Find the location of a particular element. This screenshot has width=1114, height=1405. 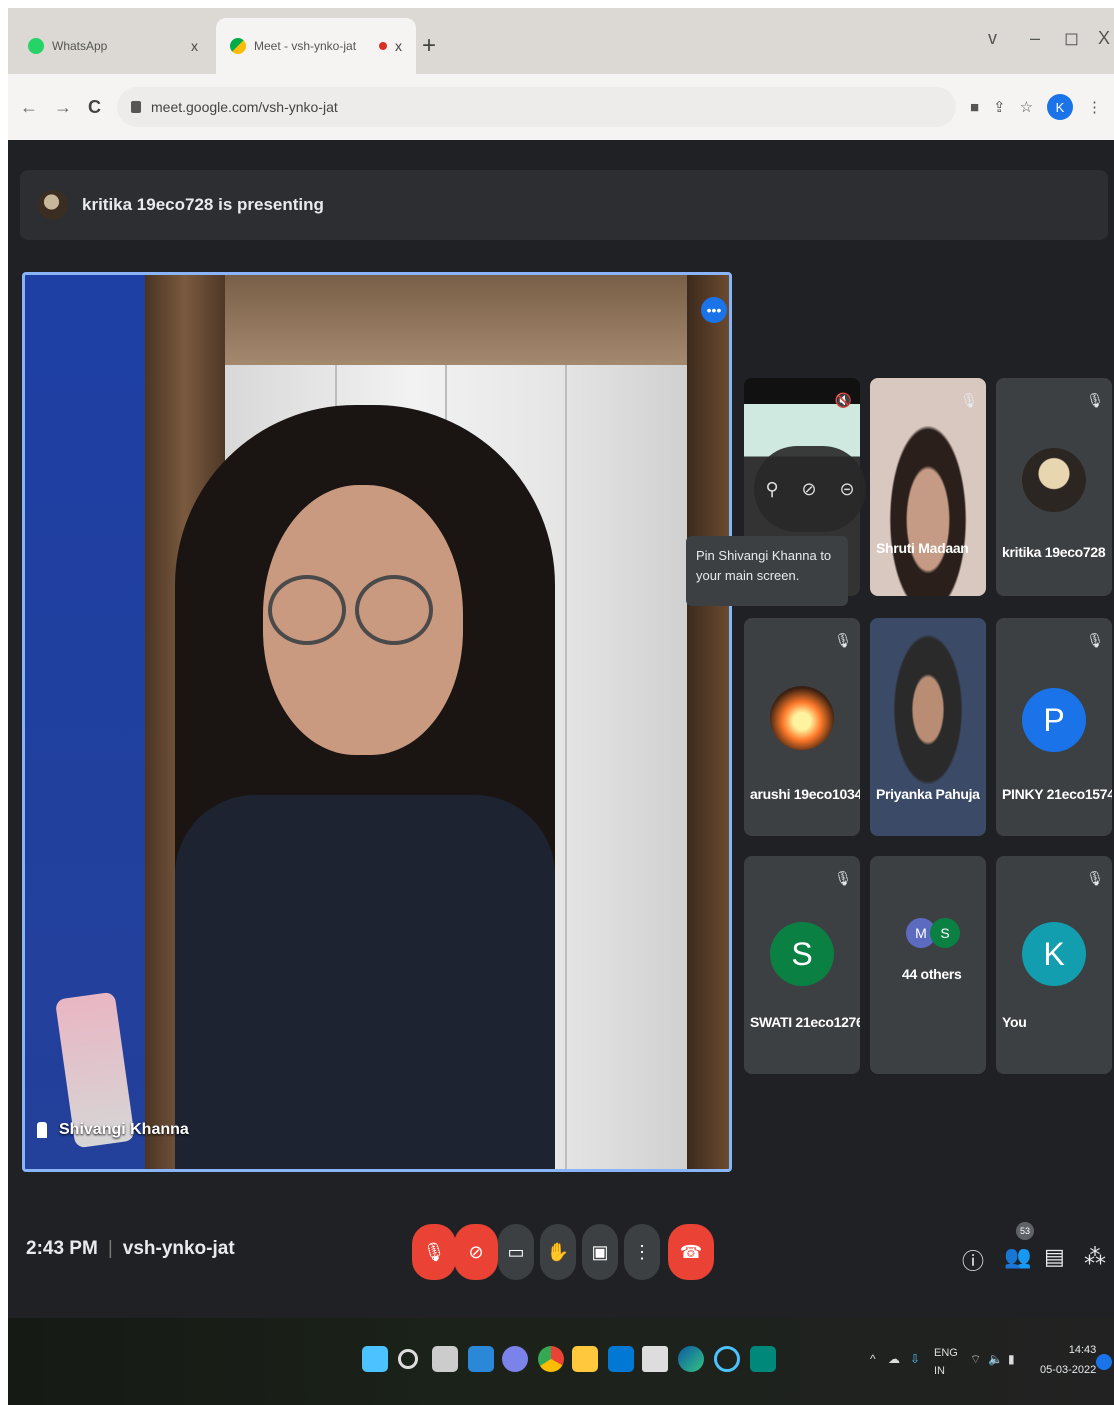

participant-tile: 🎙 Shruti Madaan is located at coordinates (928, 487).